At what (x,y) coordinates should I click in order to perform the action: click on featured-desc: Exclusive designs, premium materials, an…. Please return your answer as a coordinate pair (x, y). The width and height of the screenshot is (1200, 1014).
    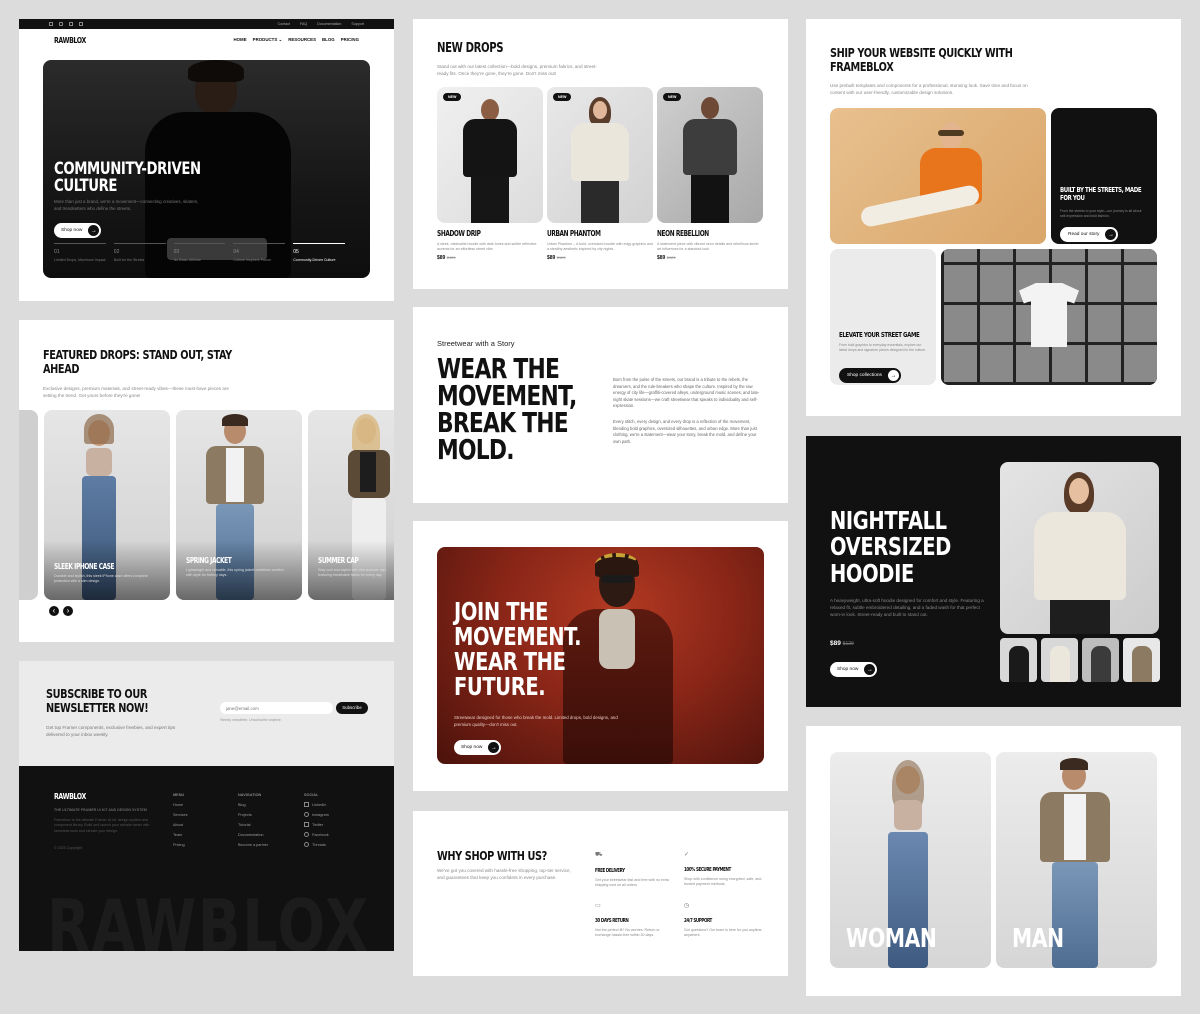
    Looking at the image, I should click on (136, 392).